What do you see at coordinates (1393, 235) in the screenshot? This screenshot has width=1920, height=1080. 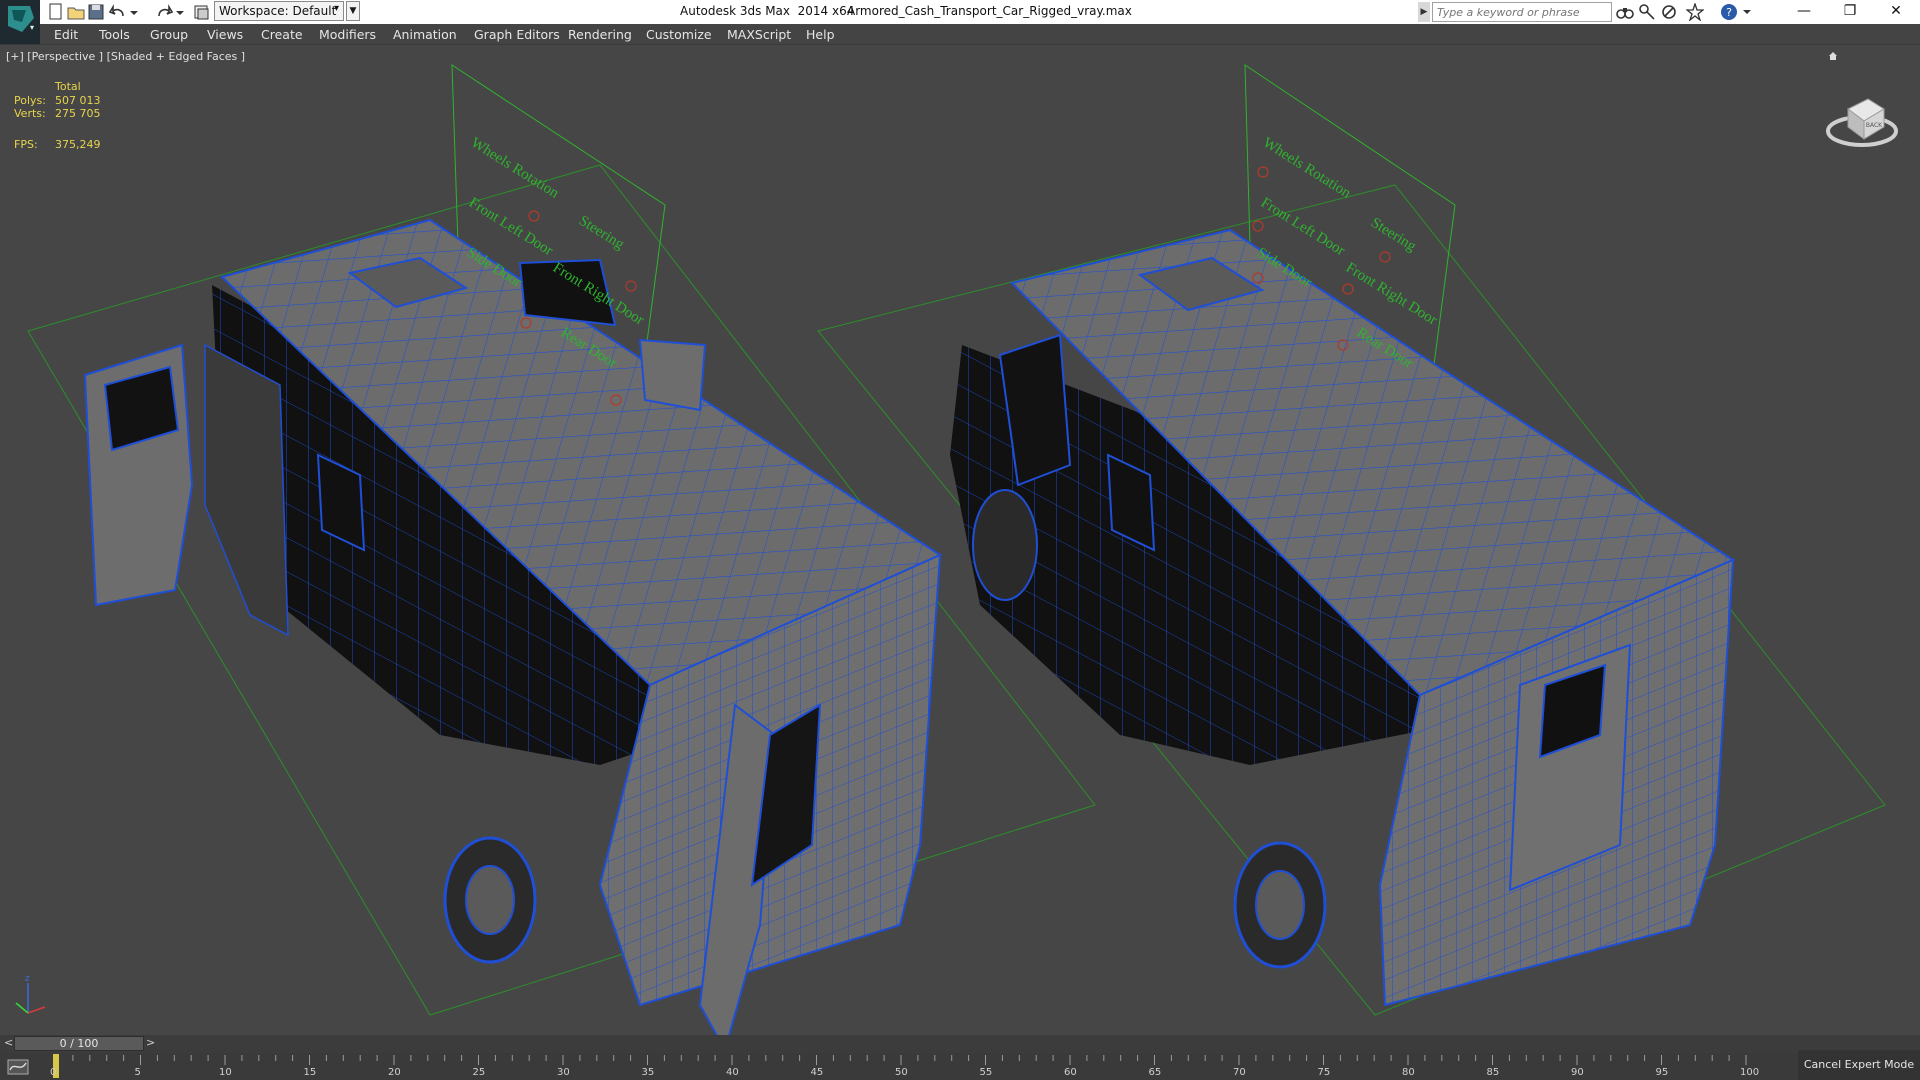 I see `rig-label-steering-right: Steering` at bounding box center [1393, 235].